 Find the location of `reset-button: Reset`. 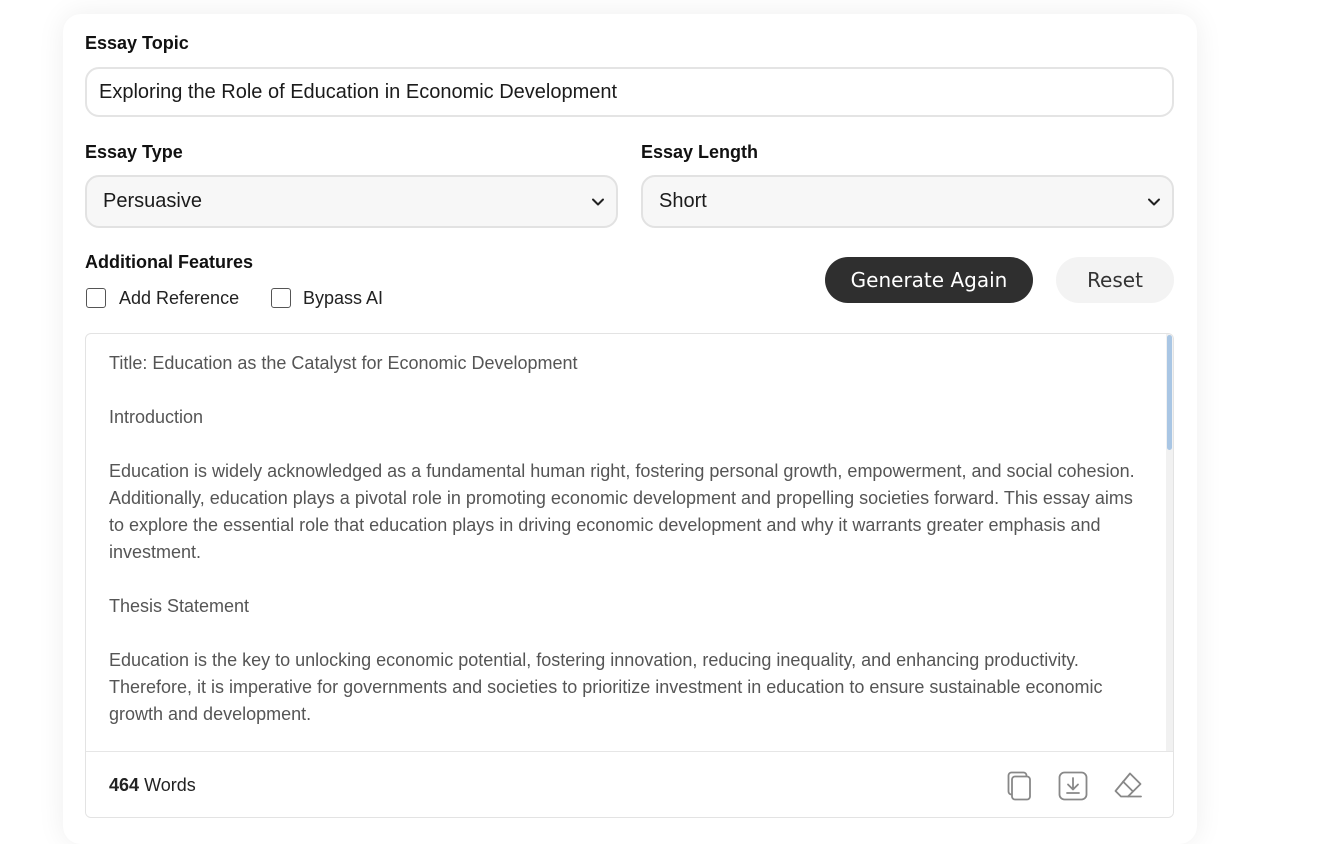

reset-button: Reset is located at coordinates (1115, 280).